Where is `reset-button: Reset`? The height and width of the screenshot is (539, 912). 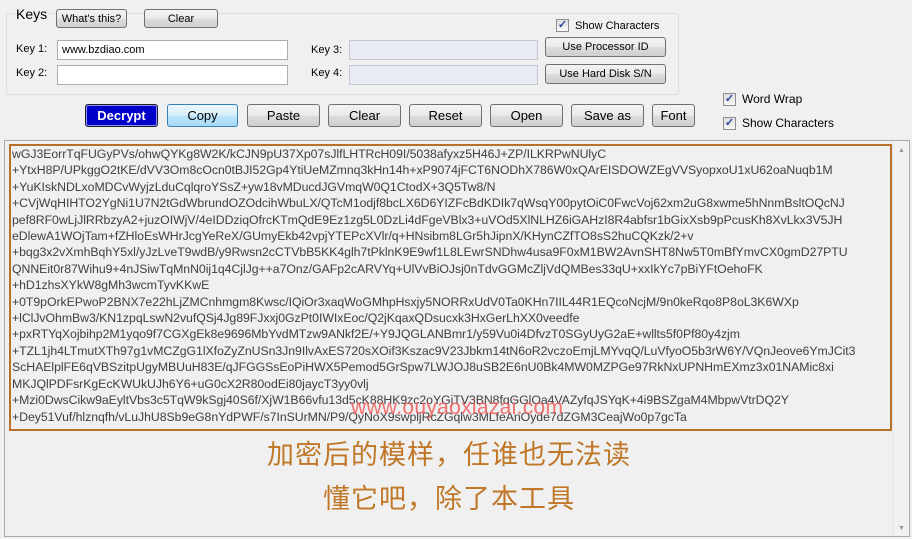
reset-button: Reset is located at coordinates (445, 115).